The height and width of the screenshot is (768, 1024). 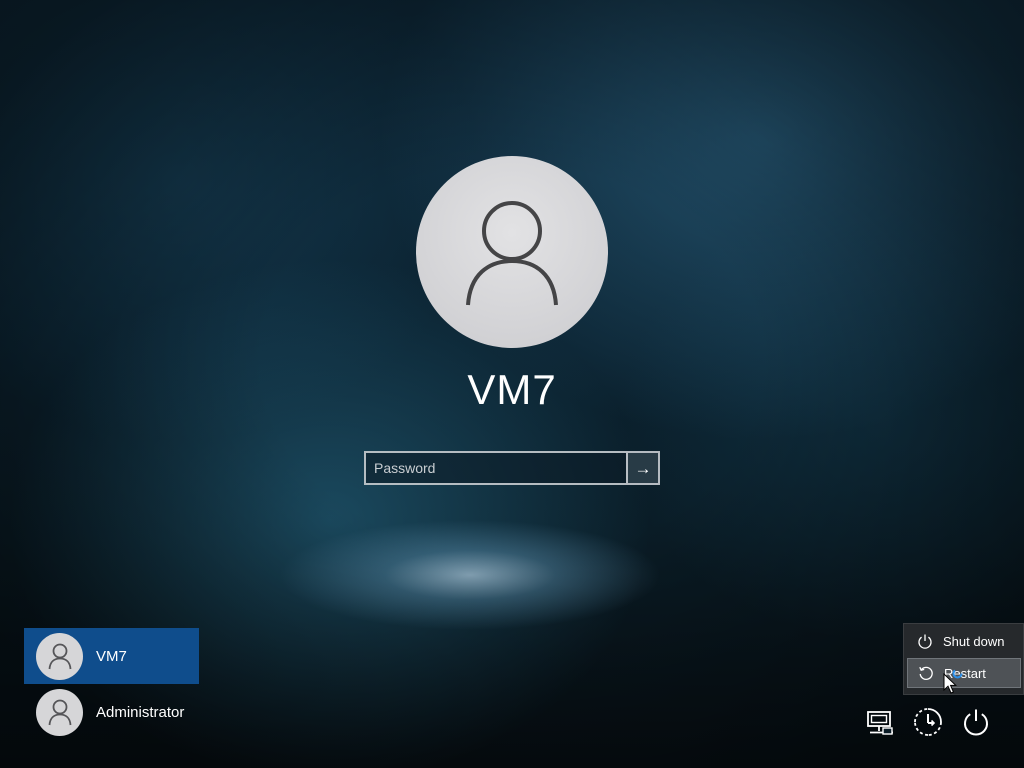 I want to click on power-button, so click(x=976, y=722).